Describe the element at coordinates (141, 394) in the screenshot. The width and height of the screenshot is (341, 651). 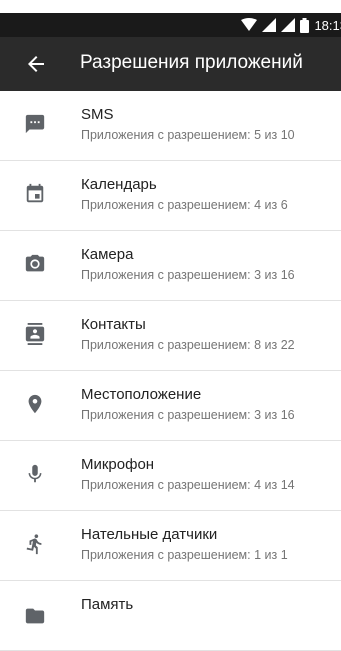
I see `list-item-title: Местоположение` at that location.